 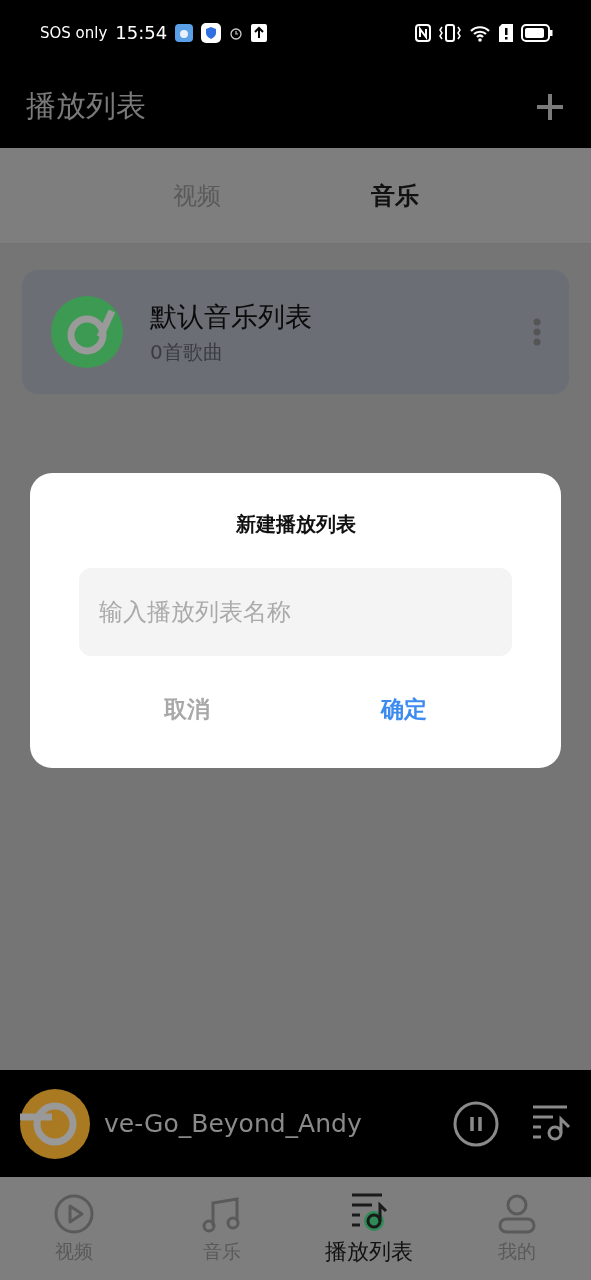 What do you see at coordinates (231, 316) in the screenshot?
I see `playlist-name: 默认音乐列表` at bounding box center [231, 316].